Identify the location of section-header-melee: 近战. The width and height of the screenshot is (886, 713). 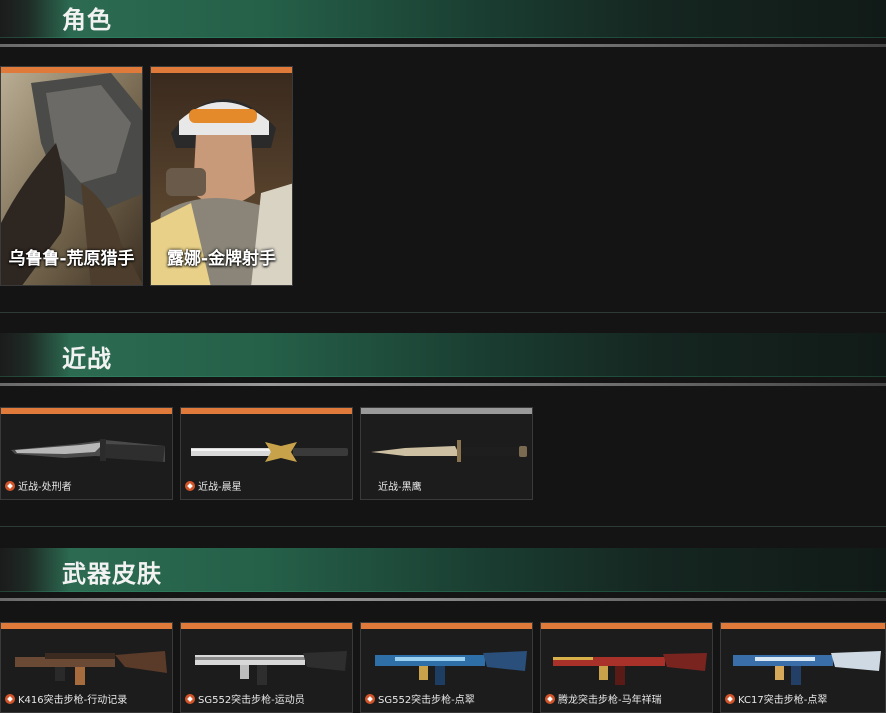
(443, 355).